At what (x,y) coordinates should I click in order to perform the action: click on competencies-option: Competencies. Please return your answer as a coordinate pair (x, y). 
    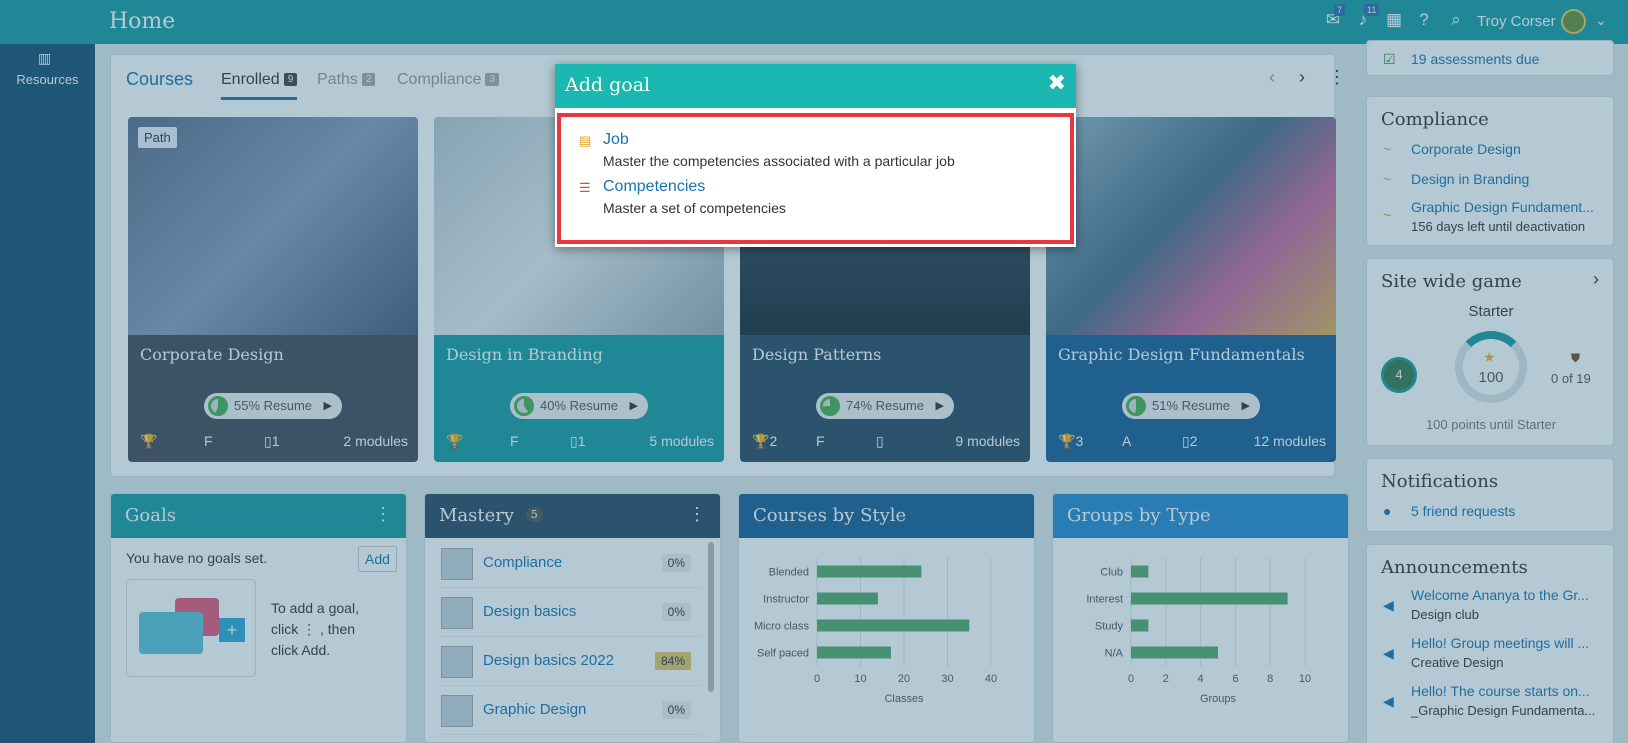
    Looking at the image, I should click on (654, 187).